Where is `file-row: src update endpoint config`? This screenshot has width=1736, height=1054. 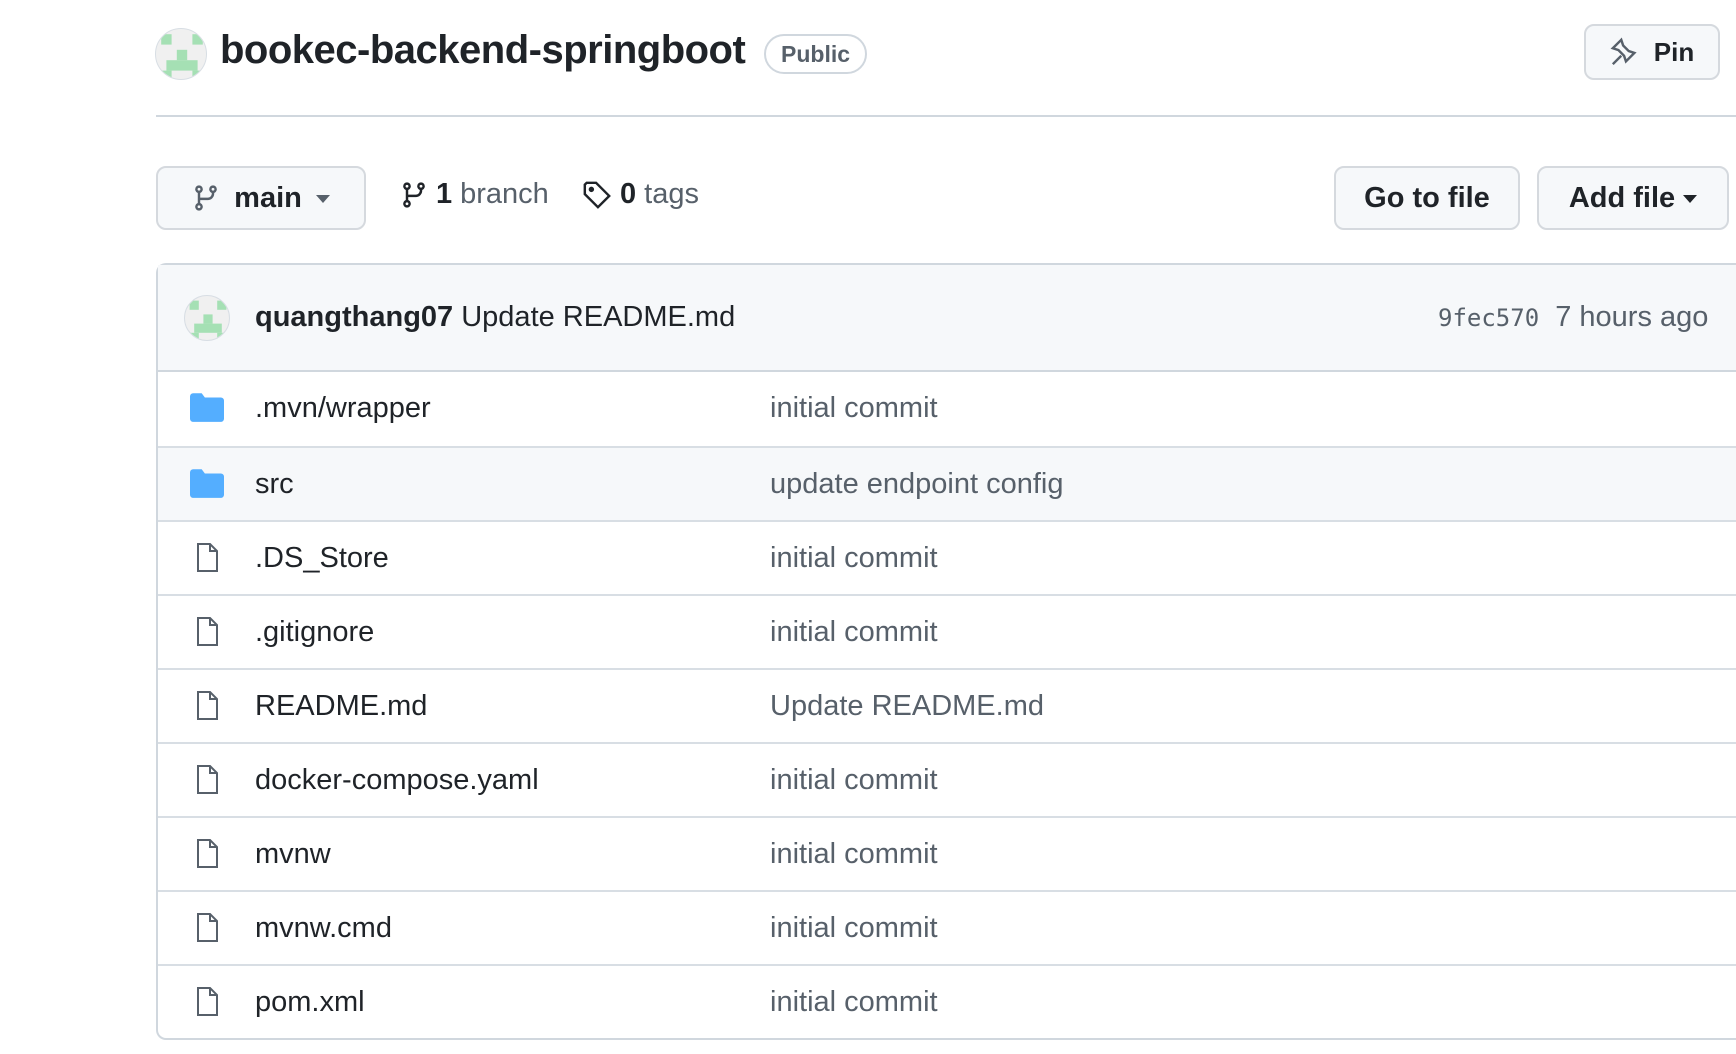 file-row: src update endpoint config is located at coordinates (947, 483).